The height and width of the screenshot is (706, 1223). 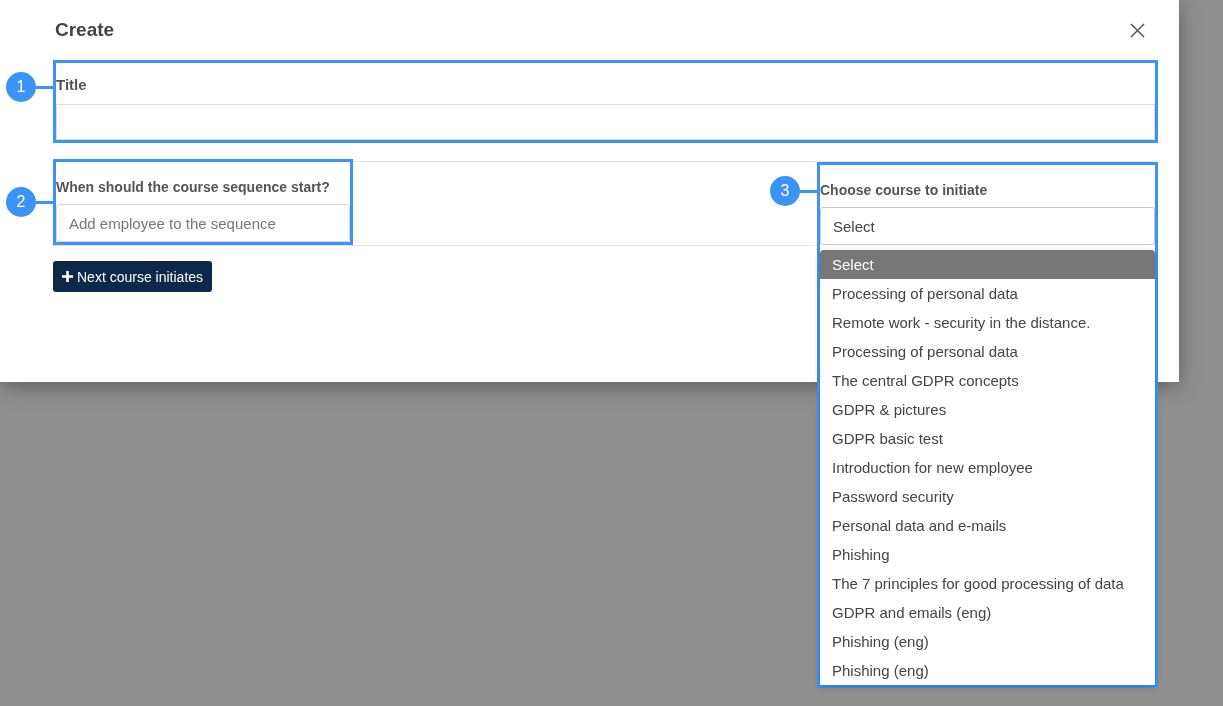 What do you see at coordinates (987, 612) in the screenshot?
I see `dropdown-option: GDPR and emails (eng)` at bounding box center [987, 612].